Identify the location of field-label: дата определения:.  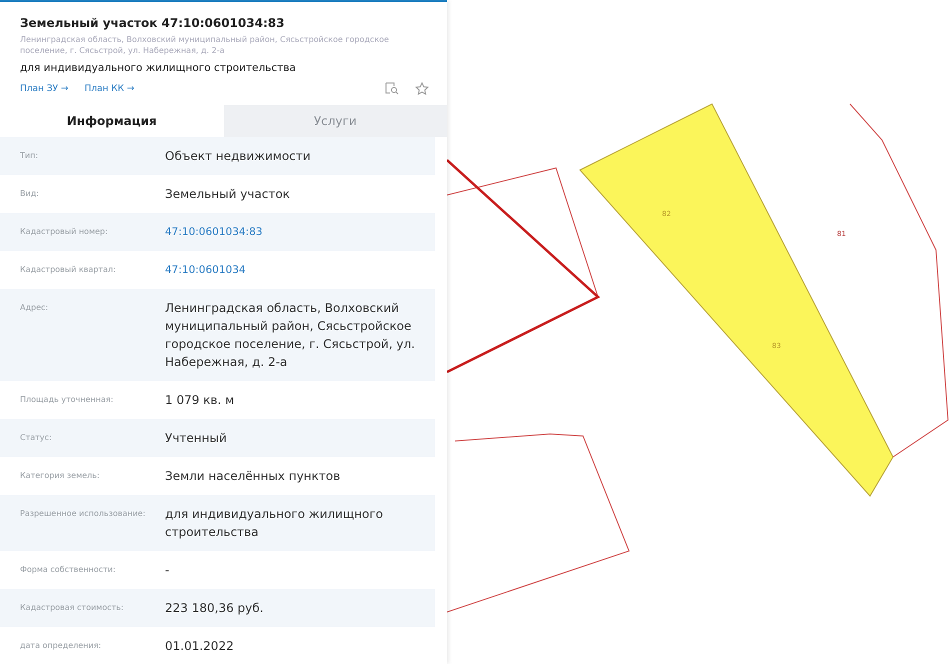
(61, 645).